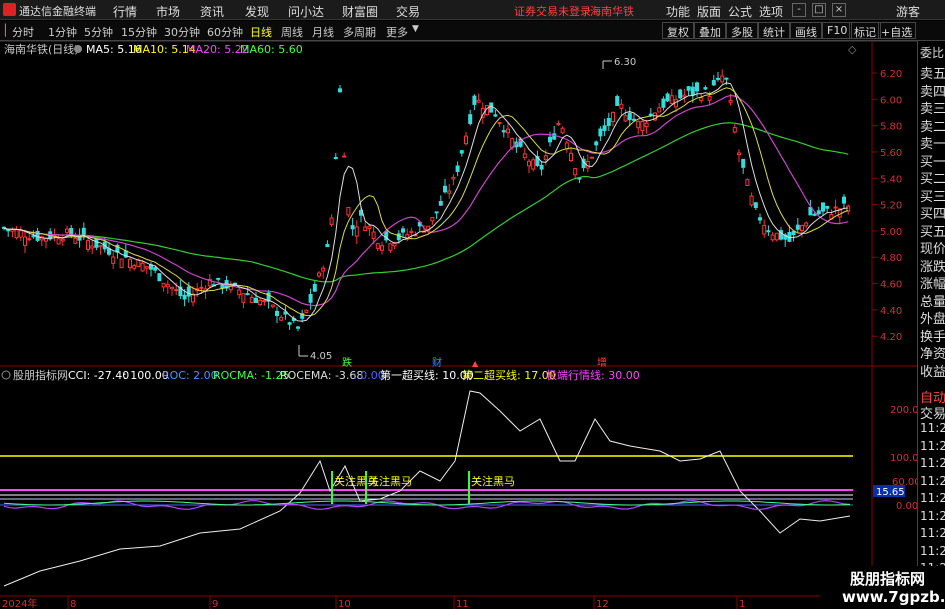 This screenshot has height=609, width=945. I want to click on draw-button: 画线, so click(806, 30).